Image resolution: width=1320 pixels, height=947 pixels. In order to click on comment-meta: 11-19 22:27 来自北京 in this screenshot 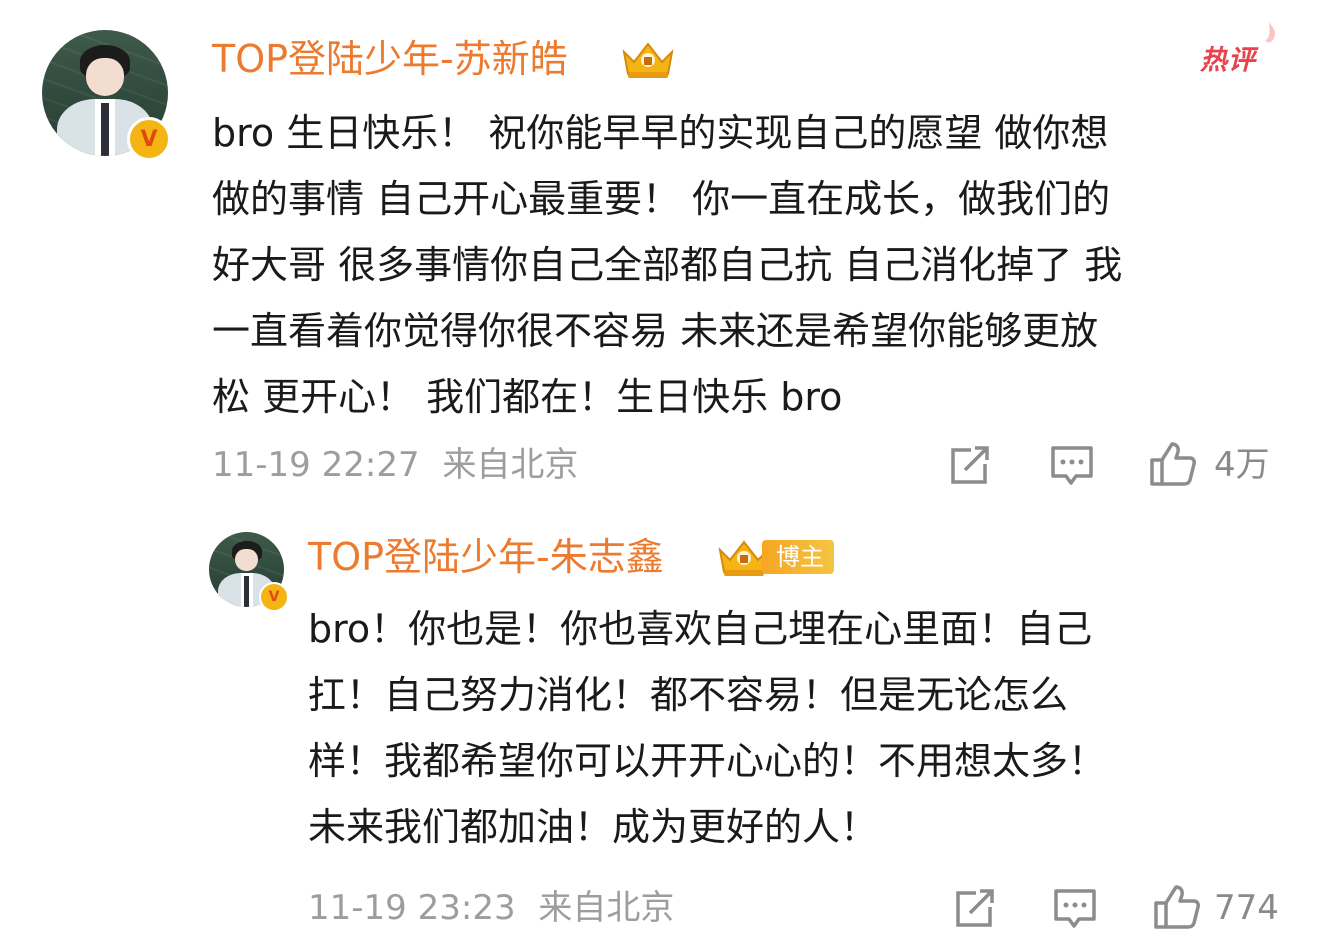, I will do `click(395, 465)`.